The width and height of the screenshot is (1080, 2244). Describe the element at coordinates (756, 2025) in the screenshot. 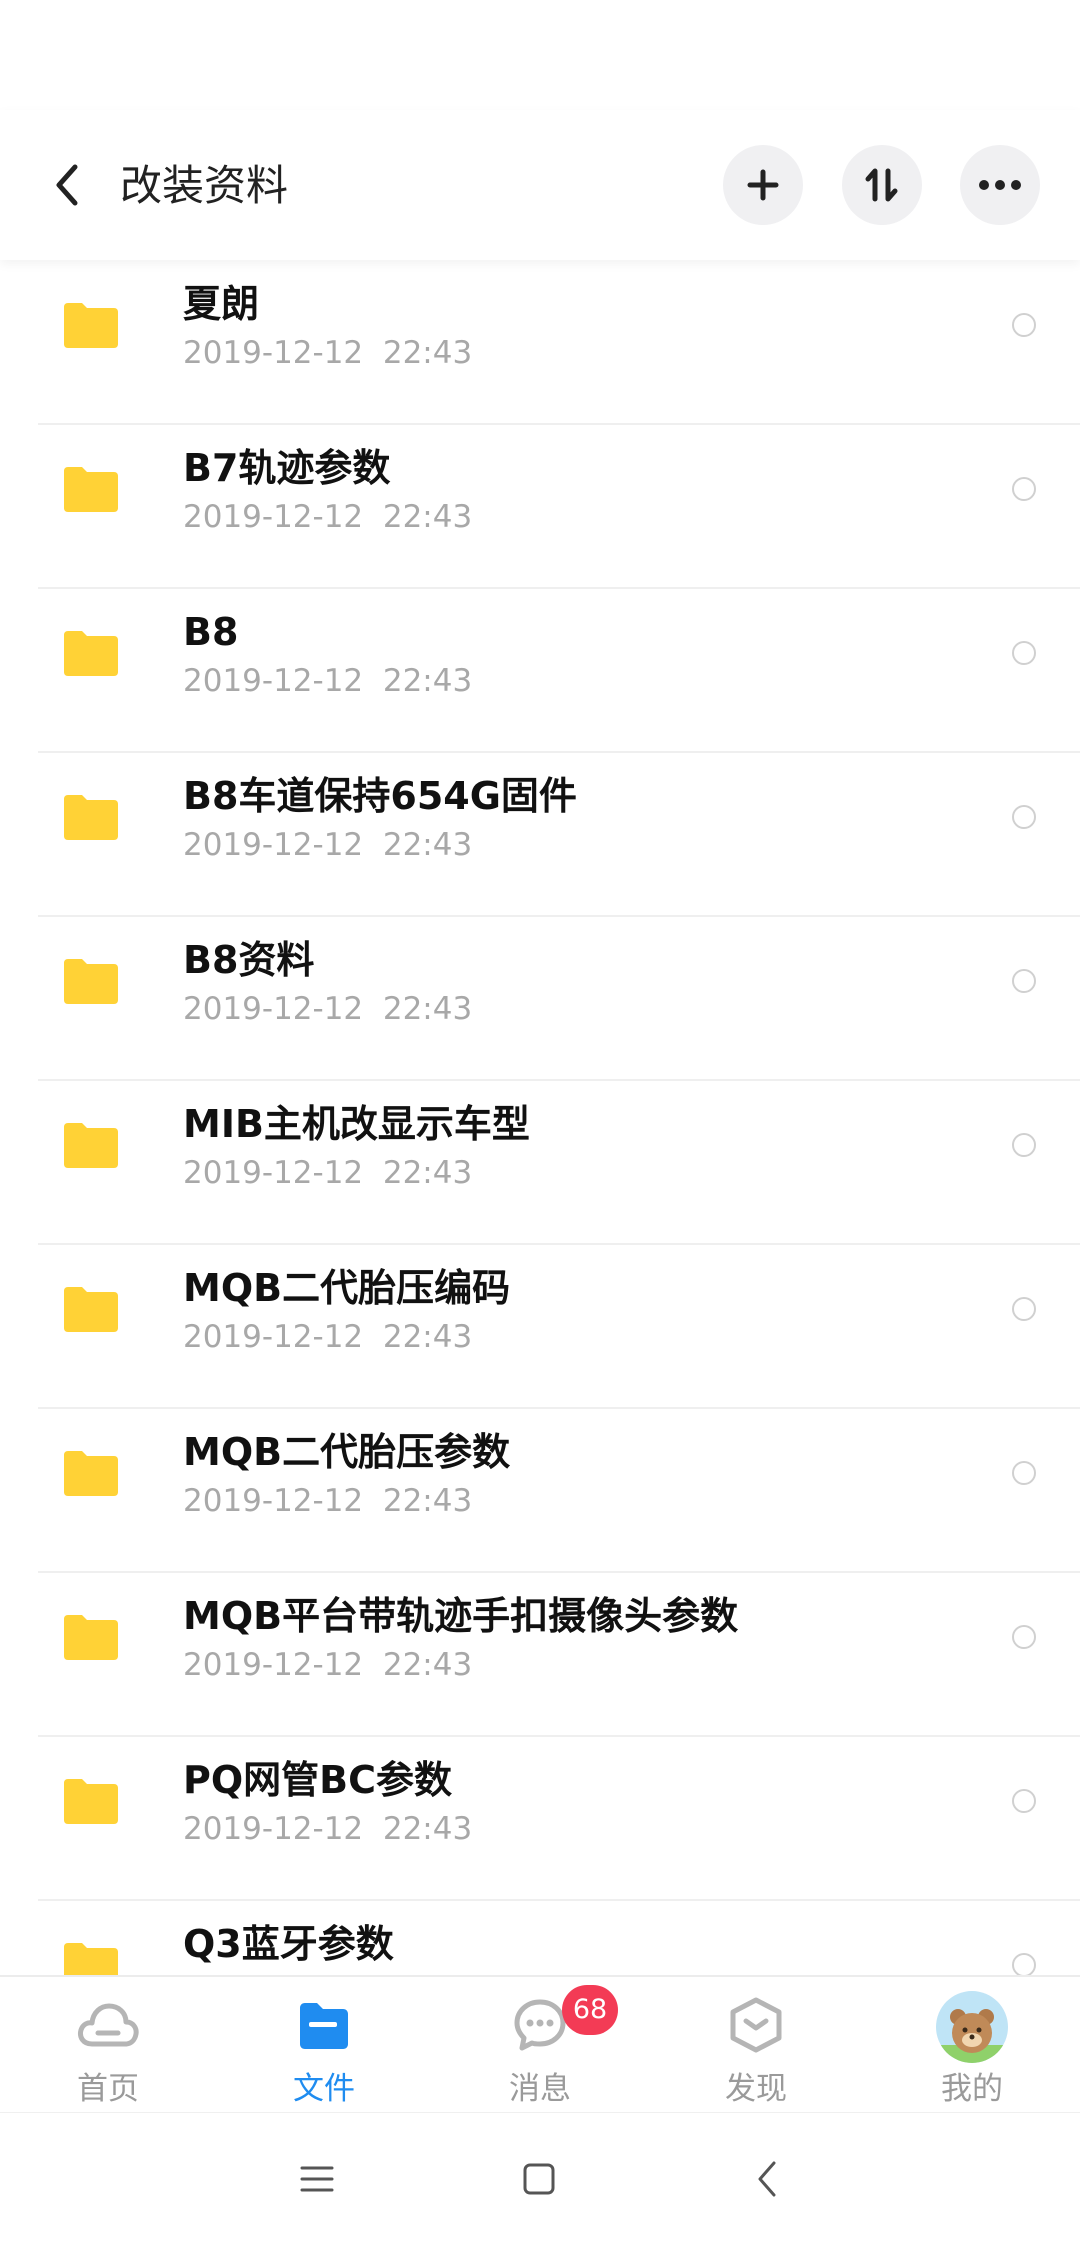

I see `discover-icon` at that location.